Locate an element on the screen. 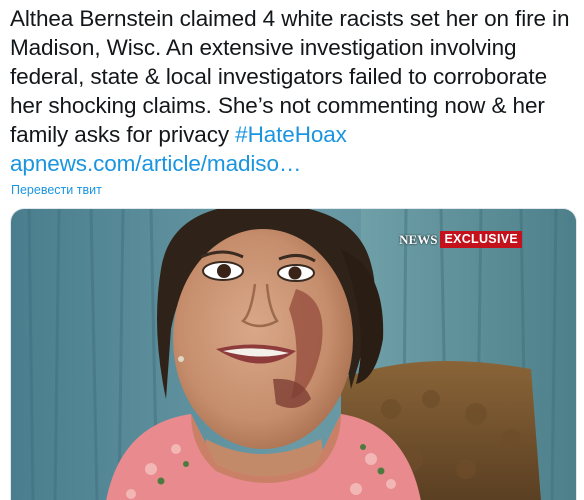 The image size is (584, 500). abc-news-exclusive-badge: NEWS EXCLUSIVE is located at coordinates (459, 239).